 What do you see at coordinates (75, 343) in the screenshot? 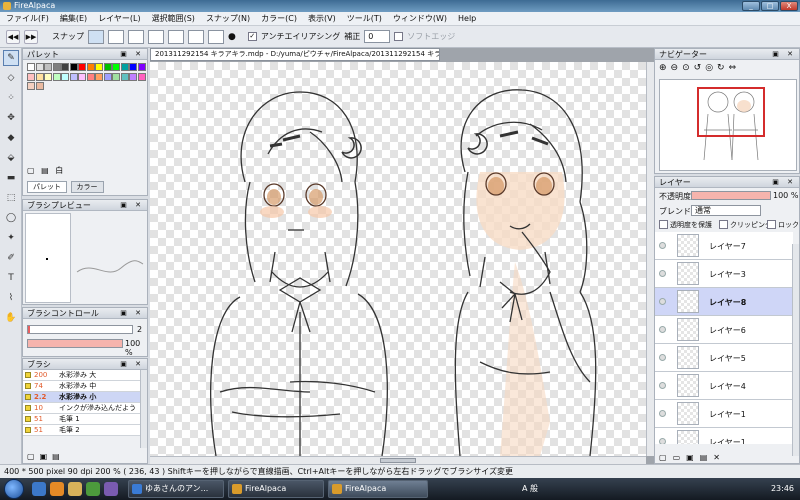
I see `brush-opacity-slider` at bounding box center [75, 343].